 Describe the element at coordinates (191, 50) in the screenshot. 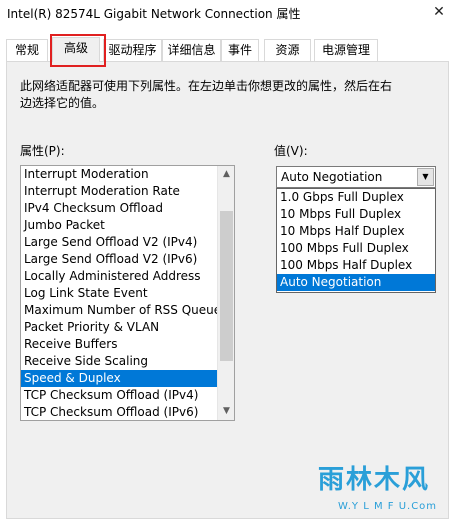

I see `tab-details: 详细信息` at that location.